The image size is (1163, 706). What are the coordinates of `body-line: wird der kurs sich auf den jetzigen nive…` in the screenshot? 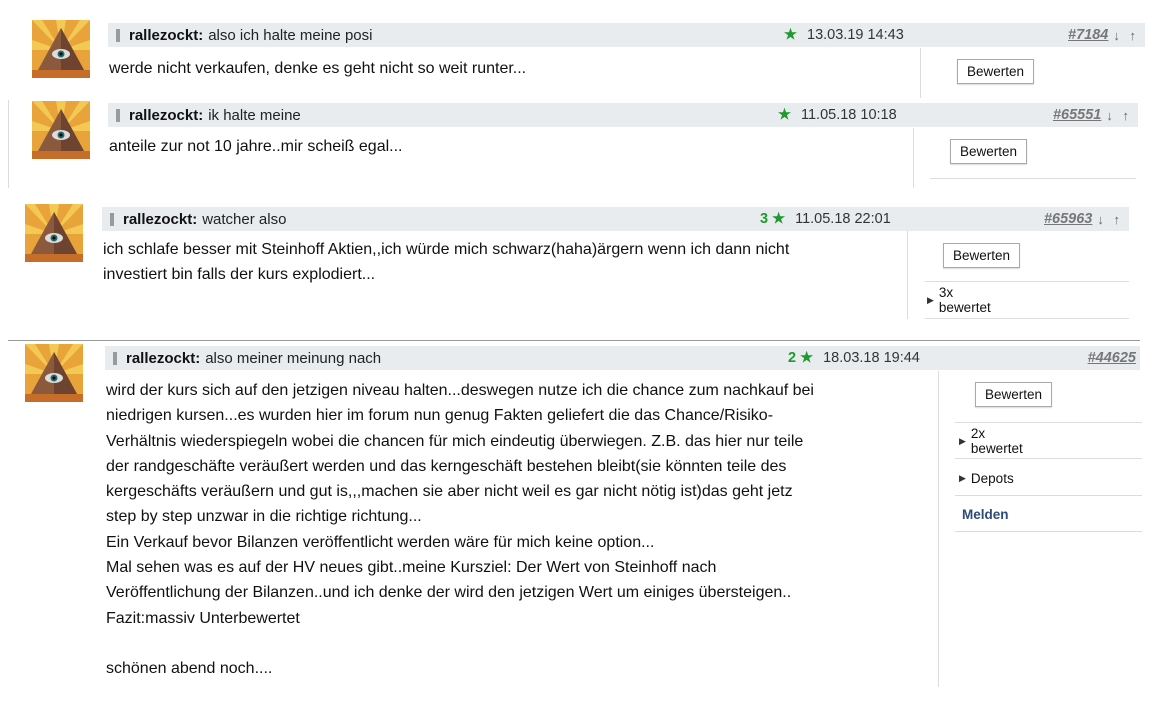 It's located at (460, 390).